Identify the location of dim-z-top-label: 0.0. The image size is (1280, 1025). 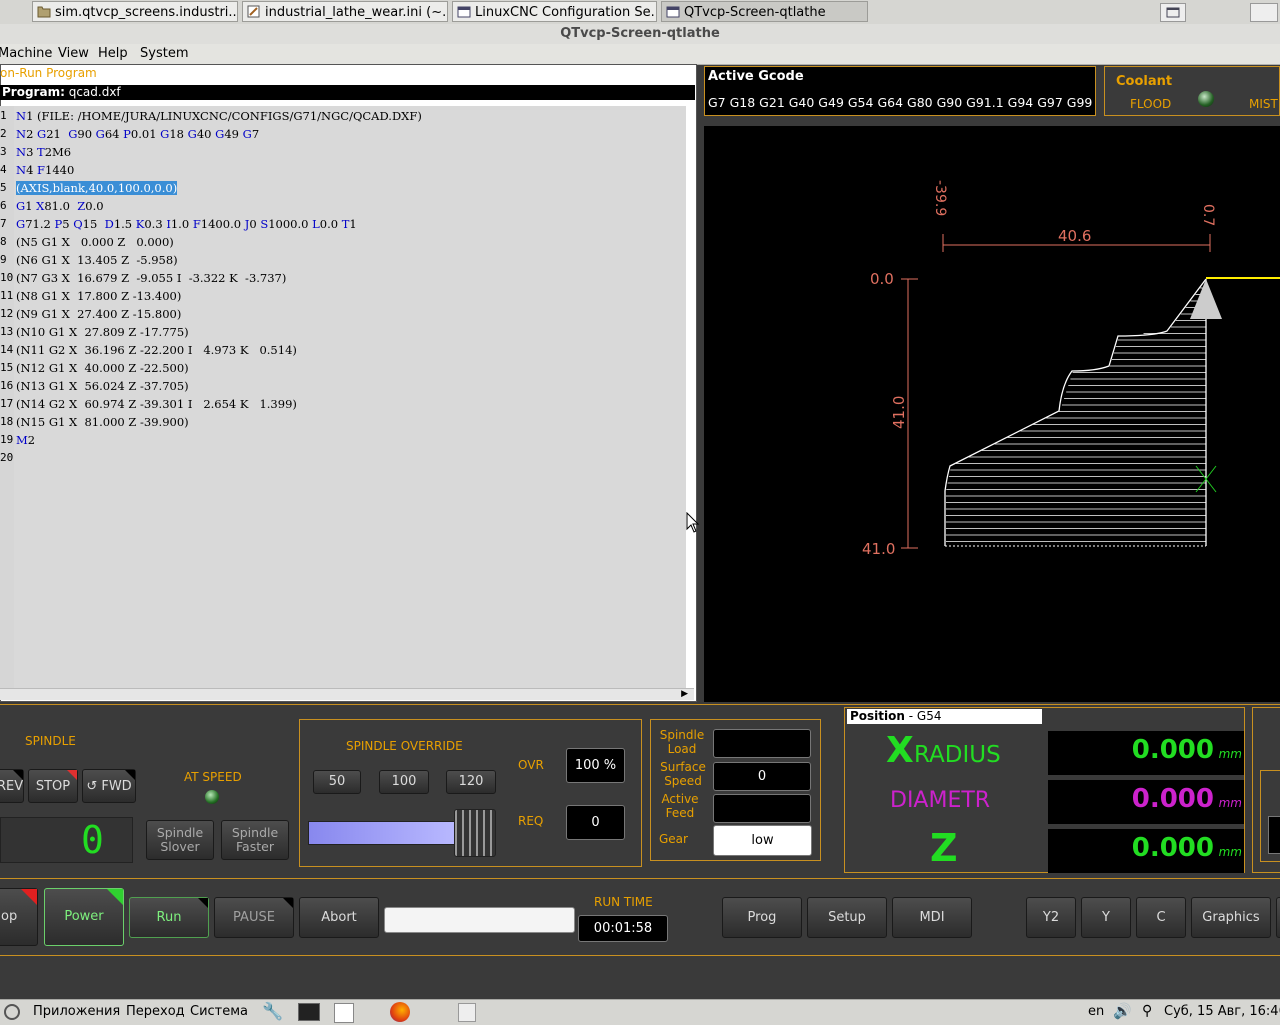
(882, 279).